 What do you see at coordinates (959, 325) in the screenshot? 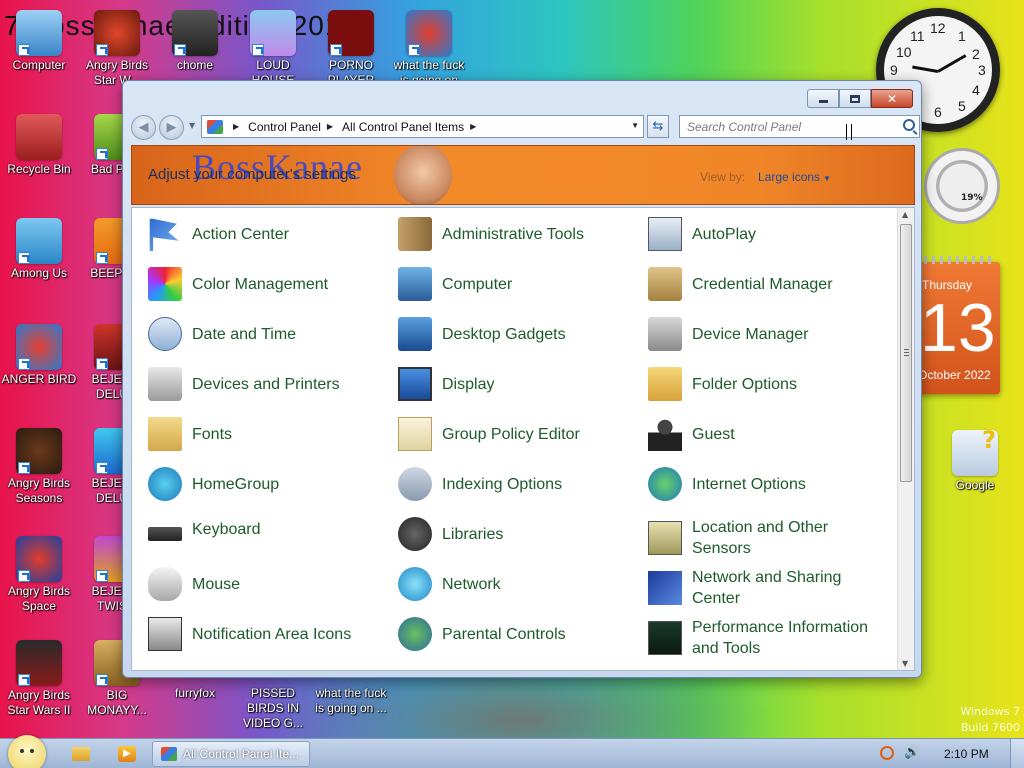
I see `calendar-gadget: Thursday 13 October 2022` at bounding box center [959, 325].